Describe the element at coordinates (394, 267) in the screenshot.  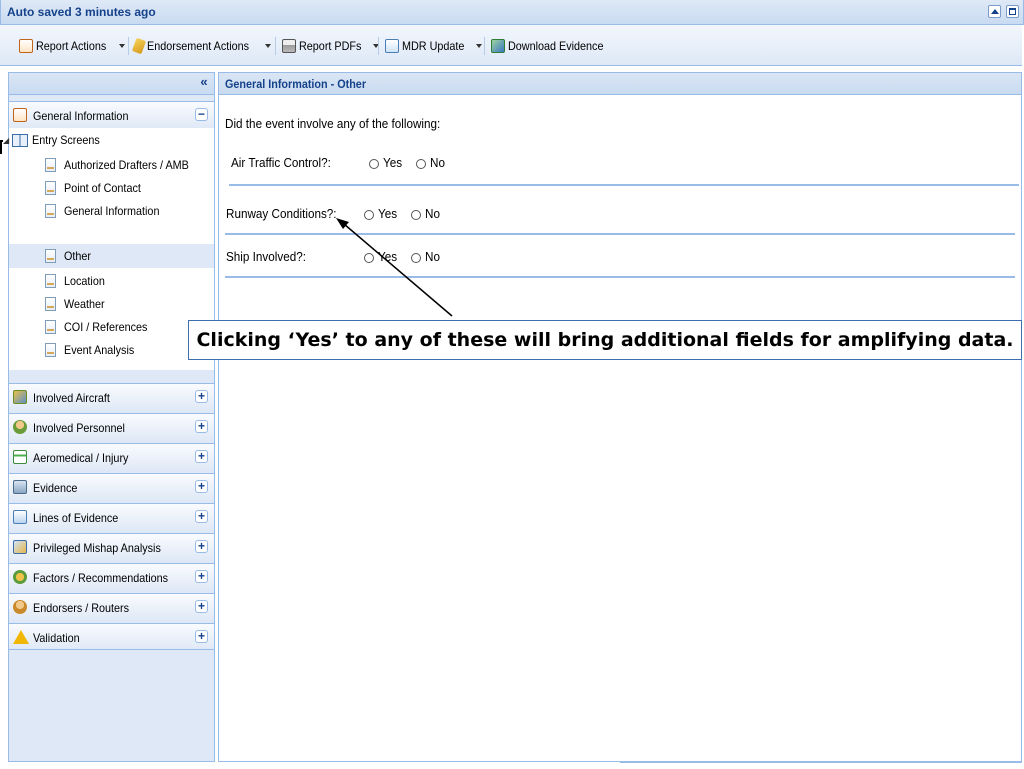
I see `annotation-arrow` at that location.